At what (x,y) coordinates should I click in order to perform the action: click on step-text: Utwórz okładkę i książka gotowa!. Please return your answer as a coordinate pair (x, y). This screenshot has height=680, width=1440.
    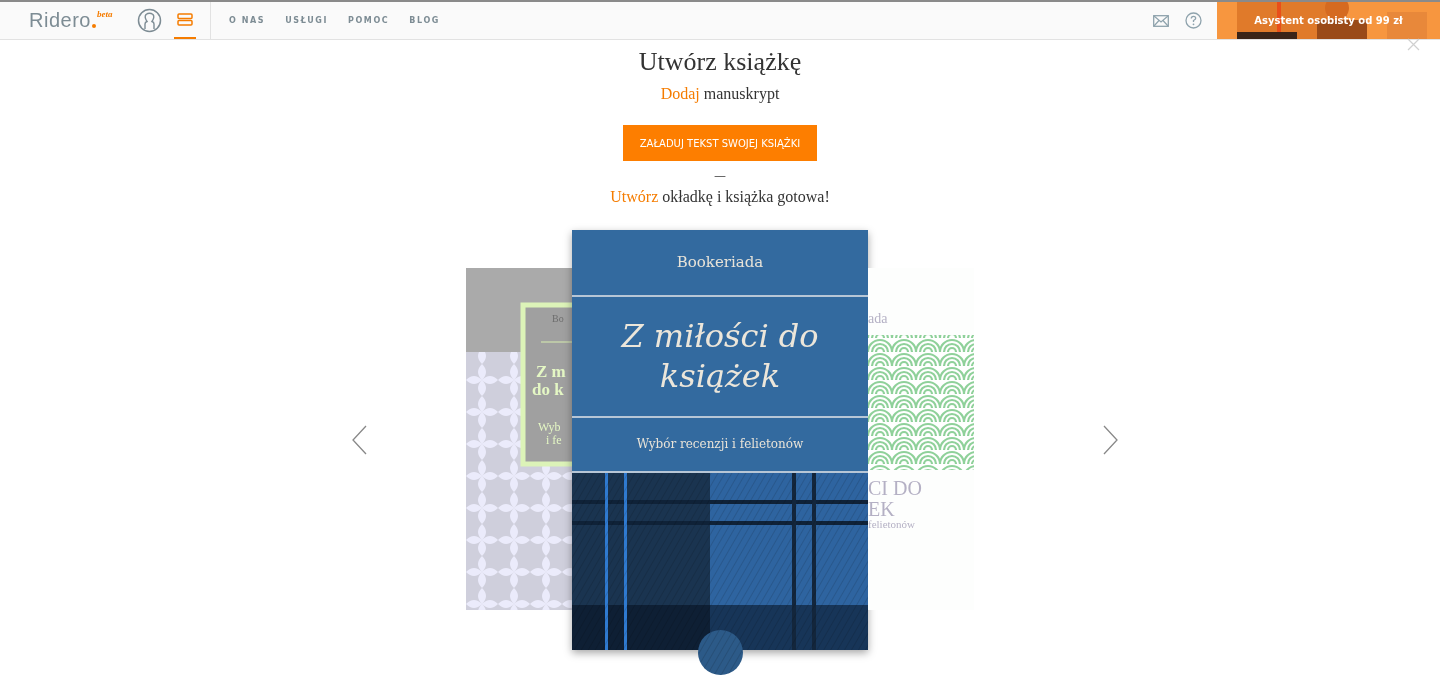
    Looking at the image, I should click on (720, 197).